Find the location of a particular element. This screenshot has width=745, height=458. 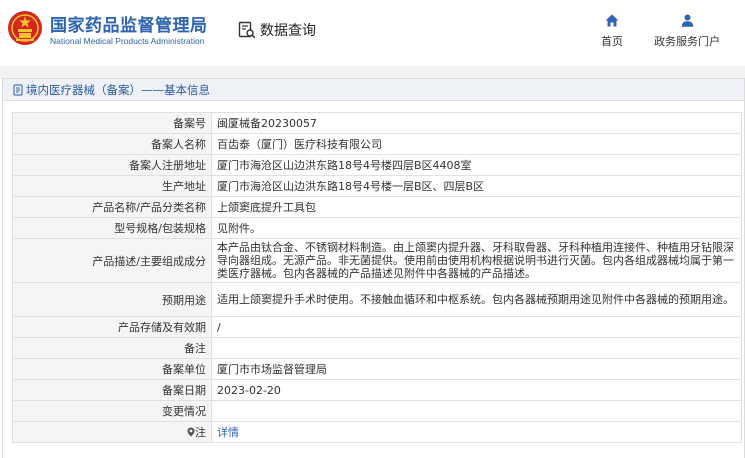

national-emblem-logo is located at coordinates (25, 28).